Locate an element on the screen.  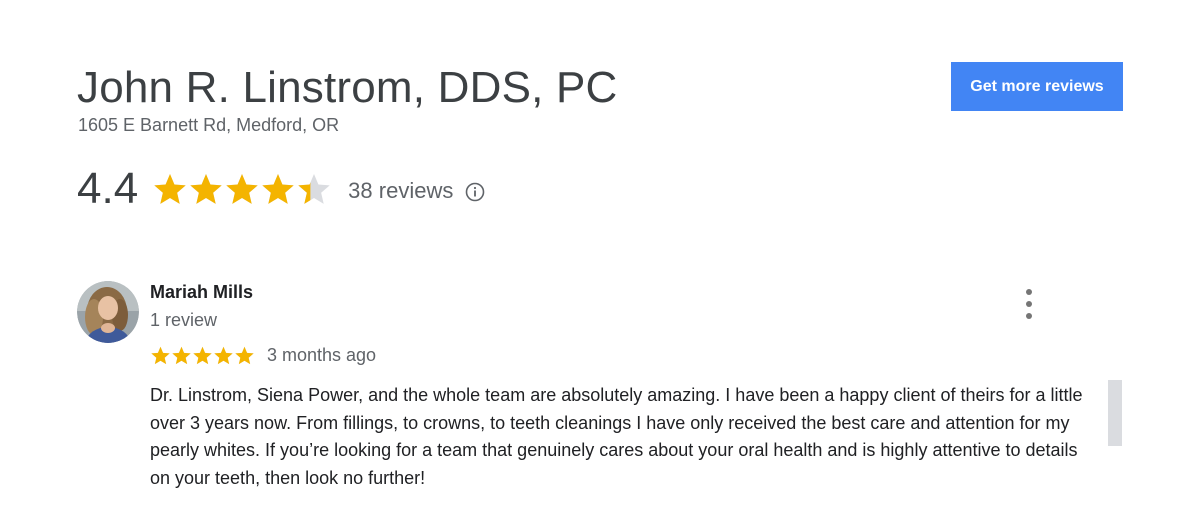
rating-summary: 4.4 38 reviews is located at coordinates (281, 189).